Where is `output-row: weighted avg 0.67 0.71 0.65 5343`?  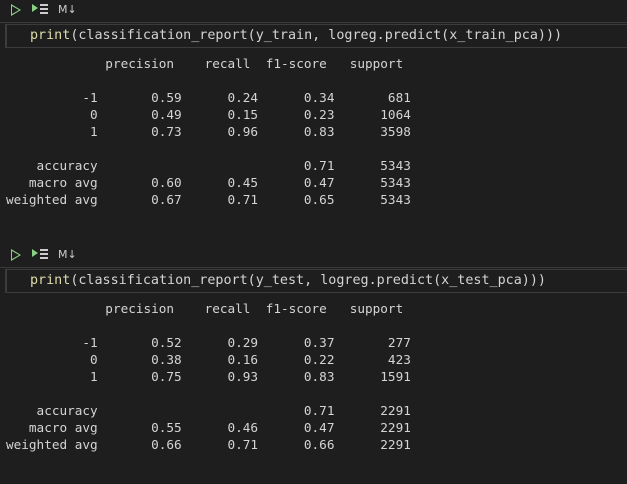
output-row: weighted avg 0.67 0.71 0.65 5343 is located at coordinates (208, 199).